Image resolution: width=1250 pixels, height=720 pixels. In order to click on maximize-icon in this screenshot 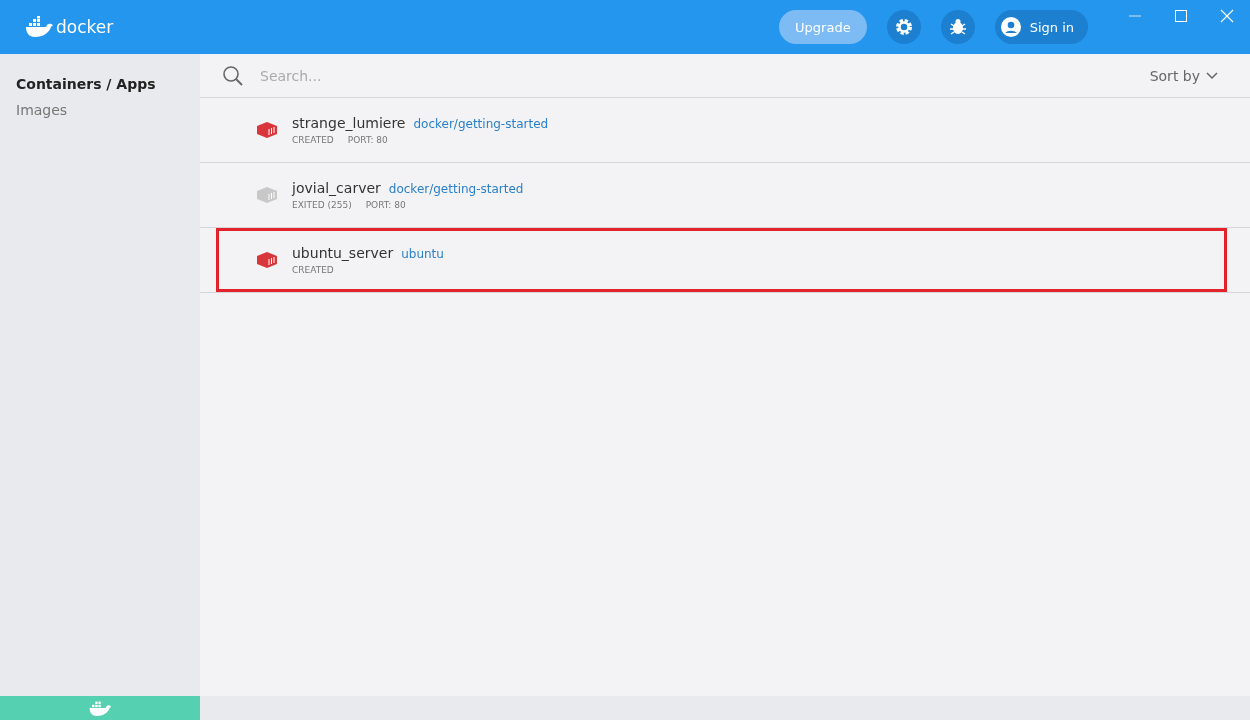, I will do `click(1181, 16)`.